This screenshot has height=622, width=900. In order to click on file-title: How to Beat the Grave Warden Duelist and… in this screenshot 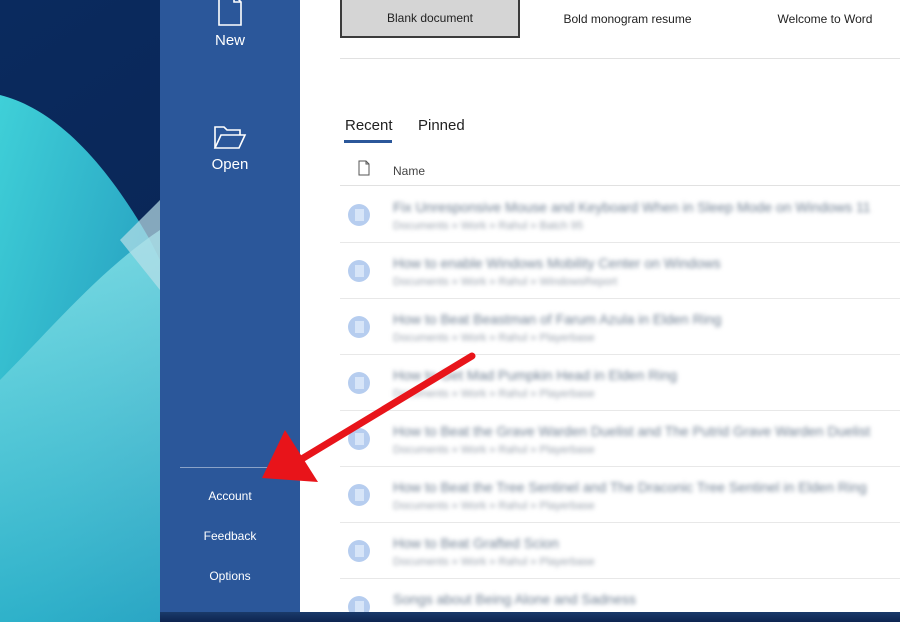, I will do `click(632, 431)`.